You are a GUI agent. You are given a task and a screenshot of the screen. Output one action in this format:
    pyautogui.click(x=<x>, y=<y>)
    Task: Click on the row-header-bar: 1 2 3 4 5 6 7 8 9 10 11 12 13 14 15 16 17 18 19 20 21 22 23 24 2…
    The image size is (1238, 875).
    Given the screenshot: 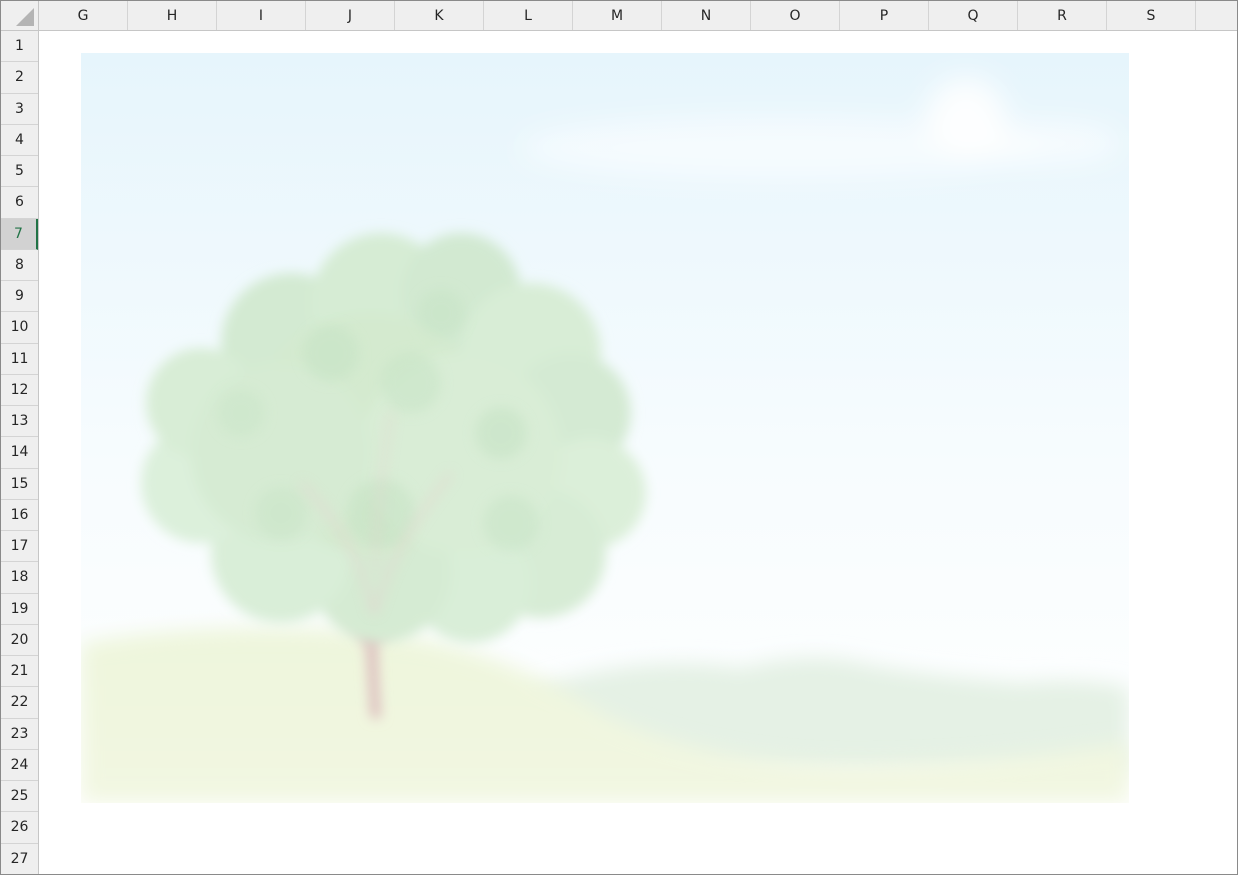 What is the action you would take?
    pyautogui.click(x=20, y=452)
    